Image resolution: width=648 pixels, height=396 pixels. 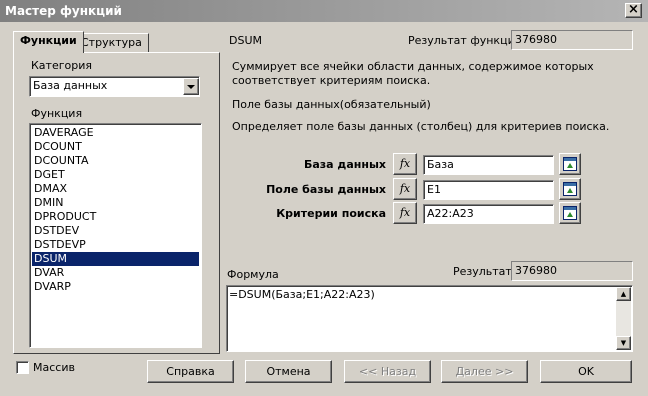 What do you see at coordinates (623, 318) in the screenshot?
I see `formula-scrollbar: ▲ ▼` at bounding box center [623, 318].